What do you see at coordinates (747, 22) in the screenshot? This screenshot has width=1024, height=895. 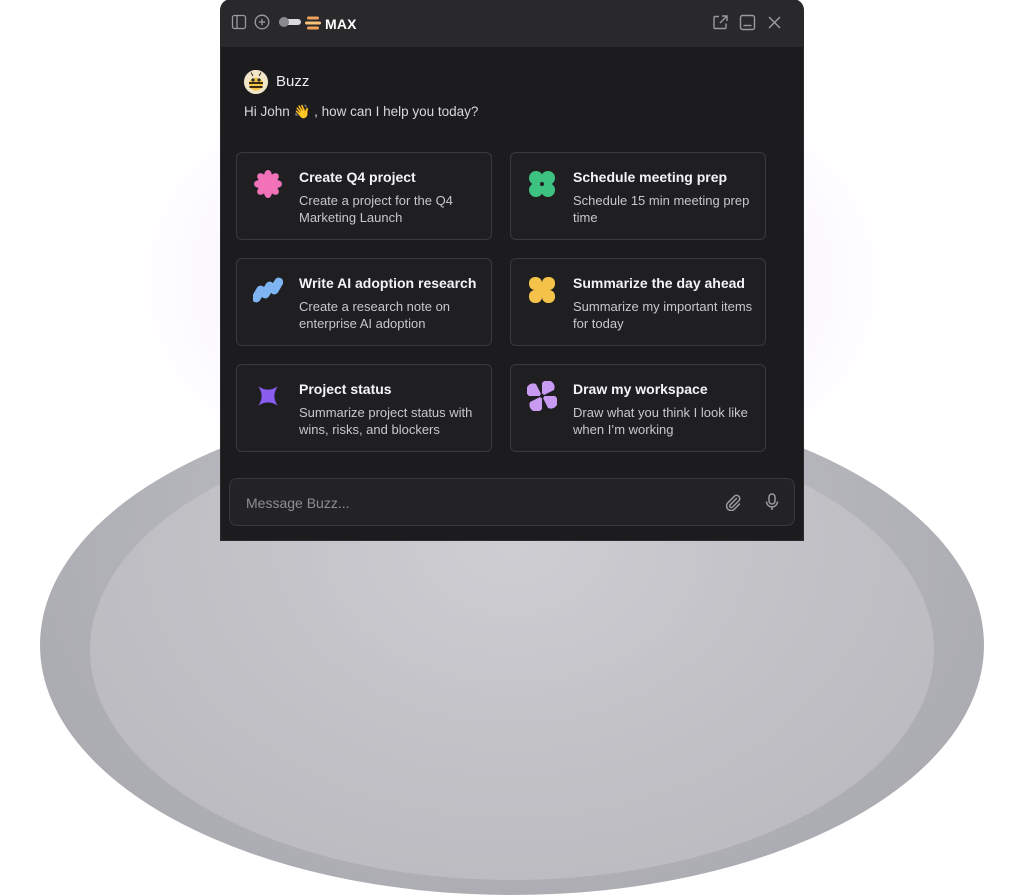 I see `minimize-icon` at bounding box center [747, 22].